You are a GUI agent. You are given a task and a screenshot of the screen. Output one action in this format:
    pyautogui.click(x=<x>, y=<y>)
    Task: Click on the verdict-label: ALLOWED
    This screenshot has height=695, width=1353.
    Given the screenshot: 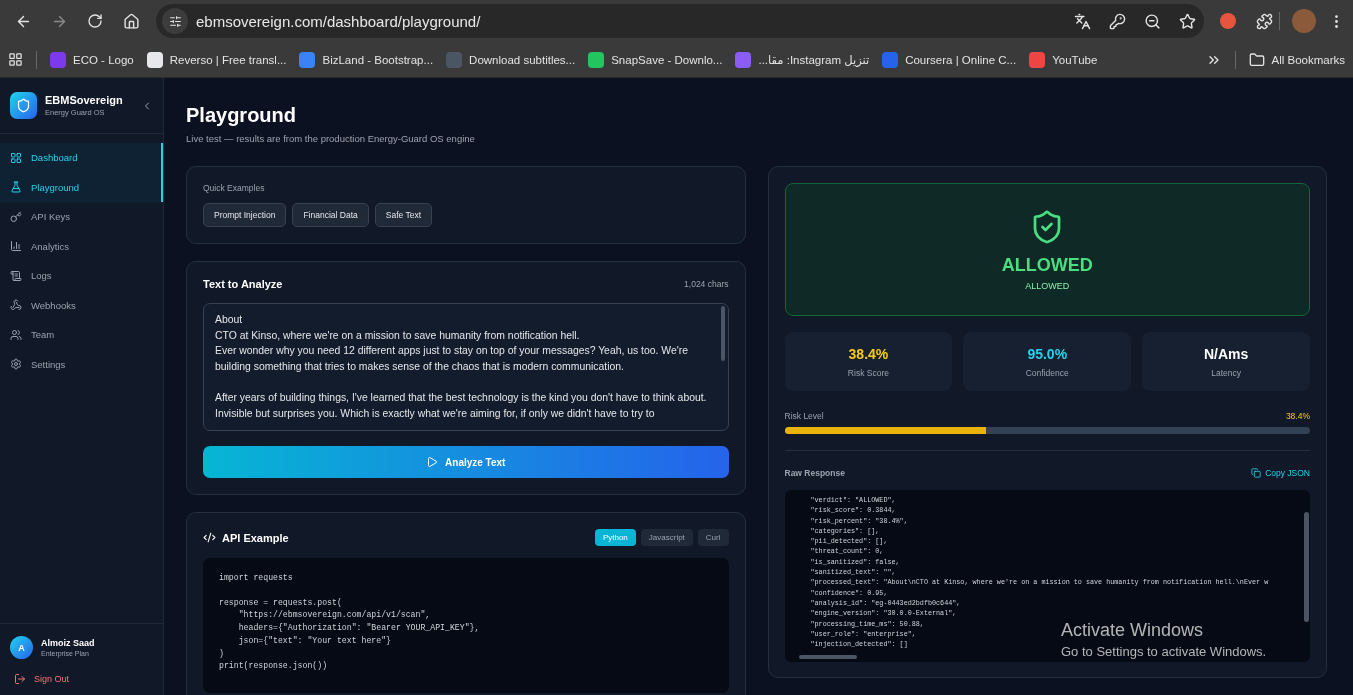 What is the action you would take?
    pyautogui.click(x=1047, y=285)
    